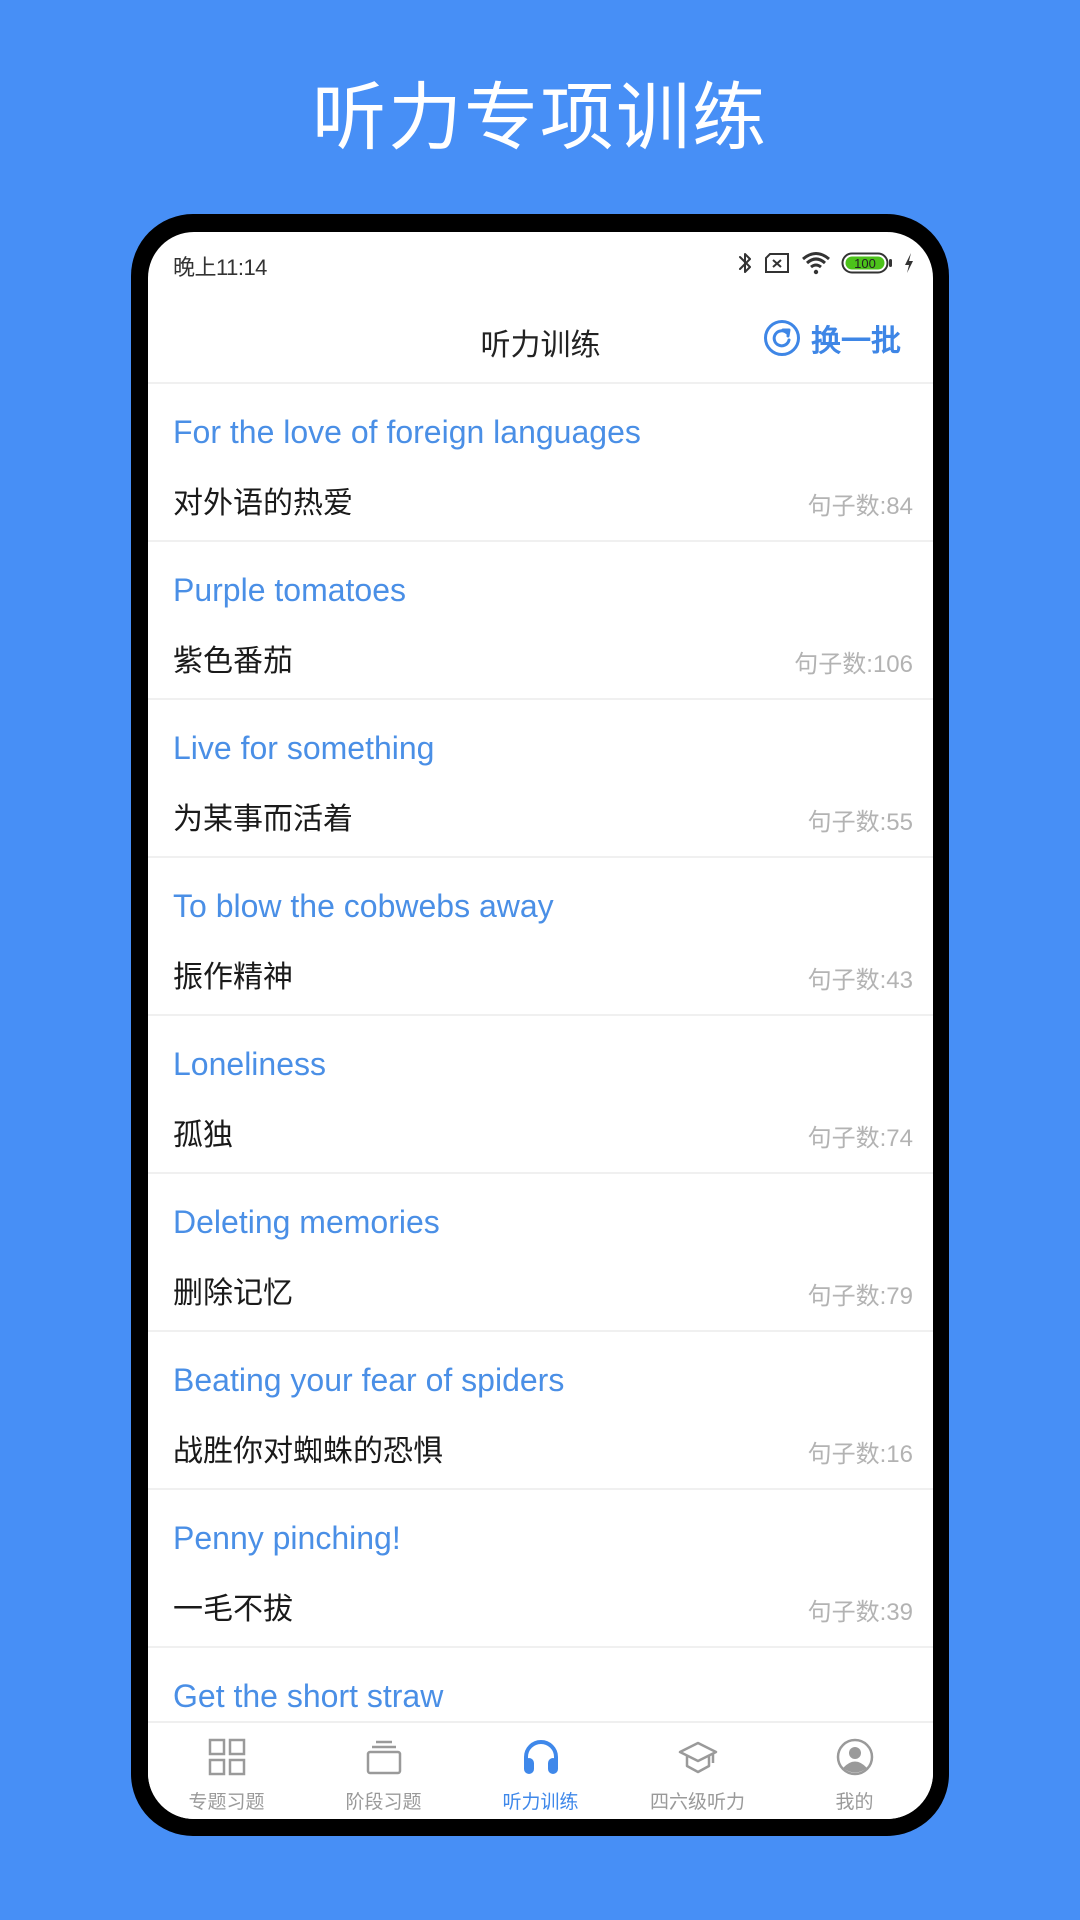 The height and width of the screenshot is (1920, 1080). What do you see at coordinates (860, 1296) in the screenshot?
I see `item-sentence-count: 句子数:79` at bounding box center [860, 1296].